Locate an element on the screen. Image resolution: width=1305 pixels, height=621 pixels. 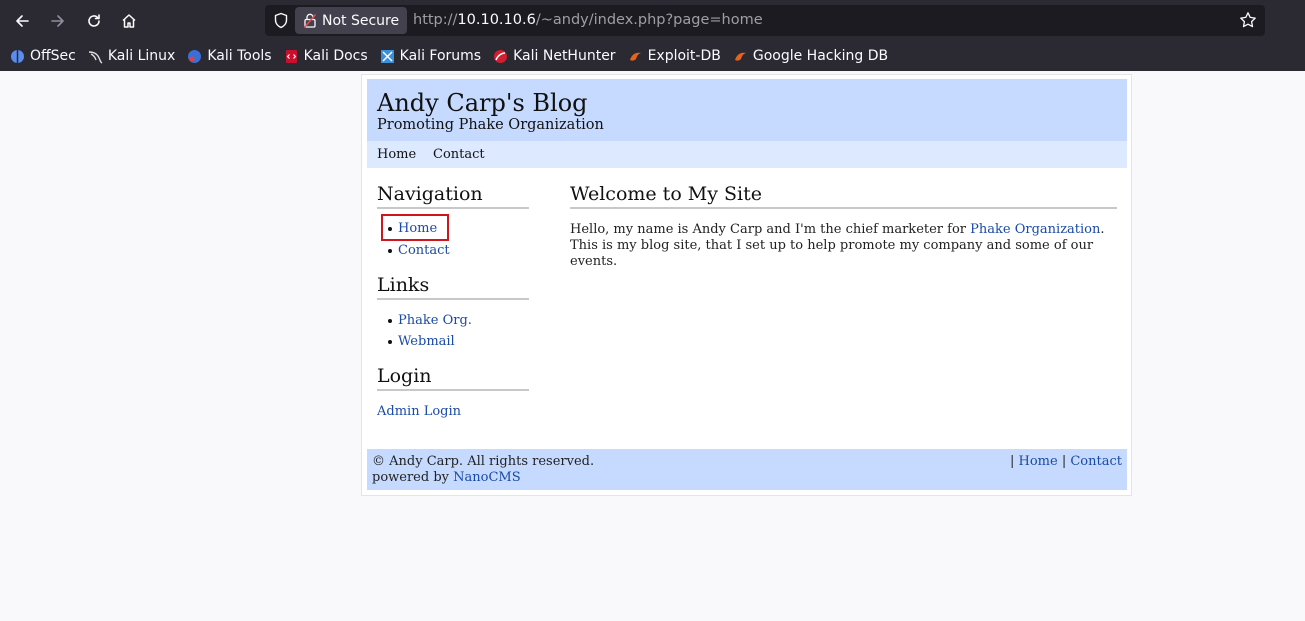
back-button is located at coordinates (22, 21).